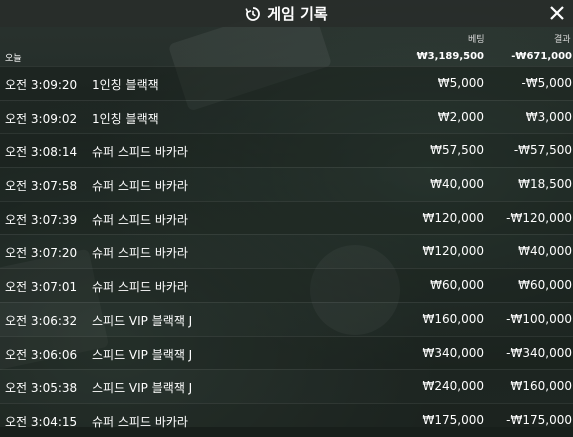 The width and height of the screenshot is (573, 437). Describe the element at coordinates (286, 285) in the screenshot. I see `history-row: 오전 3:07:01 슈퍼 스피드 바카라 ₩60,000 ₩60,000` at that location.